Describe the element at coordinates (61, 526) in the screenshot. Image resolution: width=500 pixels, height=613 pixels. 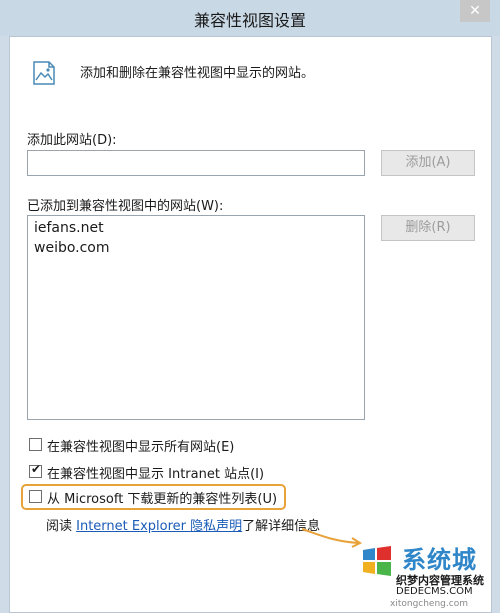
I see `privacy-prefix: 阅读` at that location.